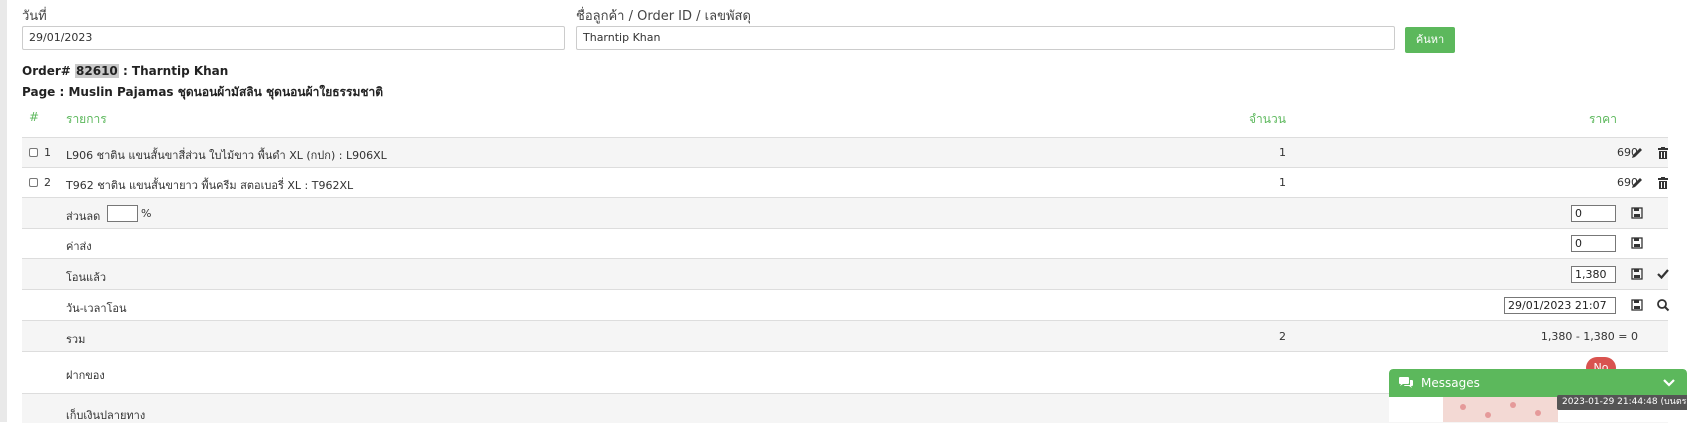  What do you see at coordinates (845, 243) in the screenshot?
I see `shipping-row: ค่าส่ง 0` at bounding box center [845, 243].